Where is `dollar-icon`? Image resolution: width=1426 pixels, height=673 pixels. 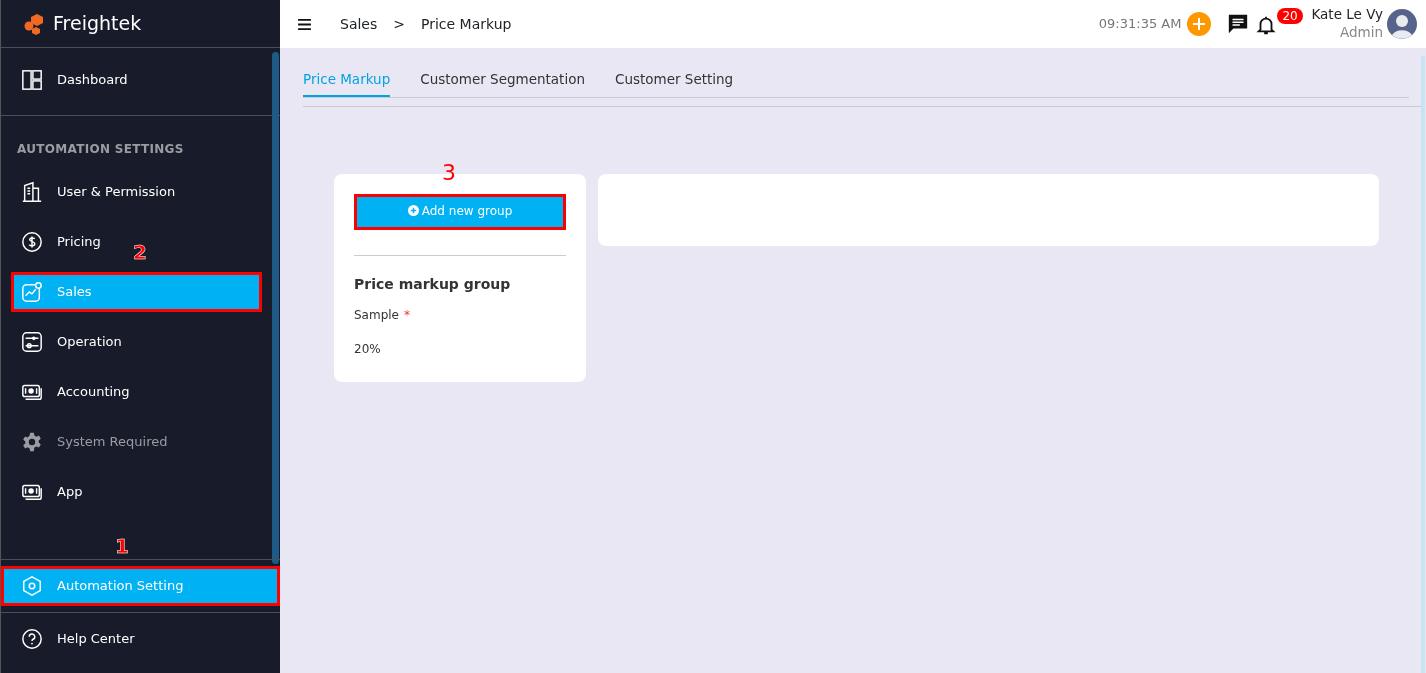
dollar-icon is located at coordinates (32, 242).